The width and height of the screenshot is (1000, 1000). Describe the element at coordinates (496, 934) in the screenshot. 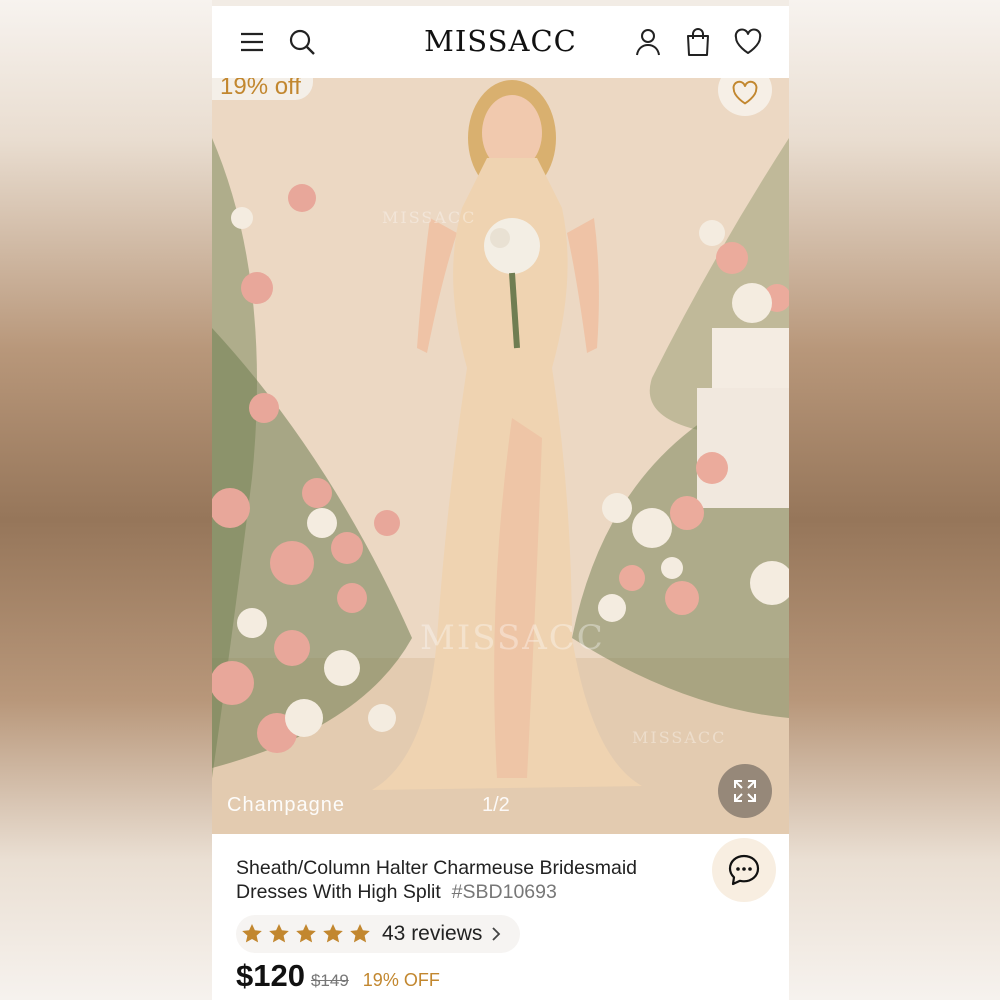

I see `chevron-right-icon` at that location.